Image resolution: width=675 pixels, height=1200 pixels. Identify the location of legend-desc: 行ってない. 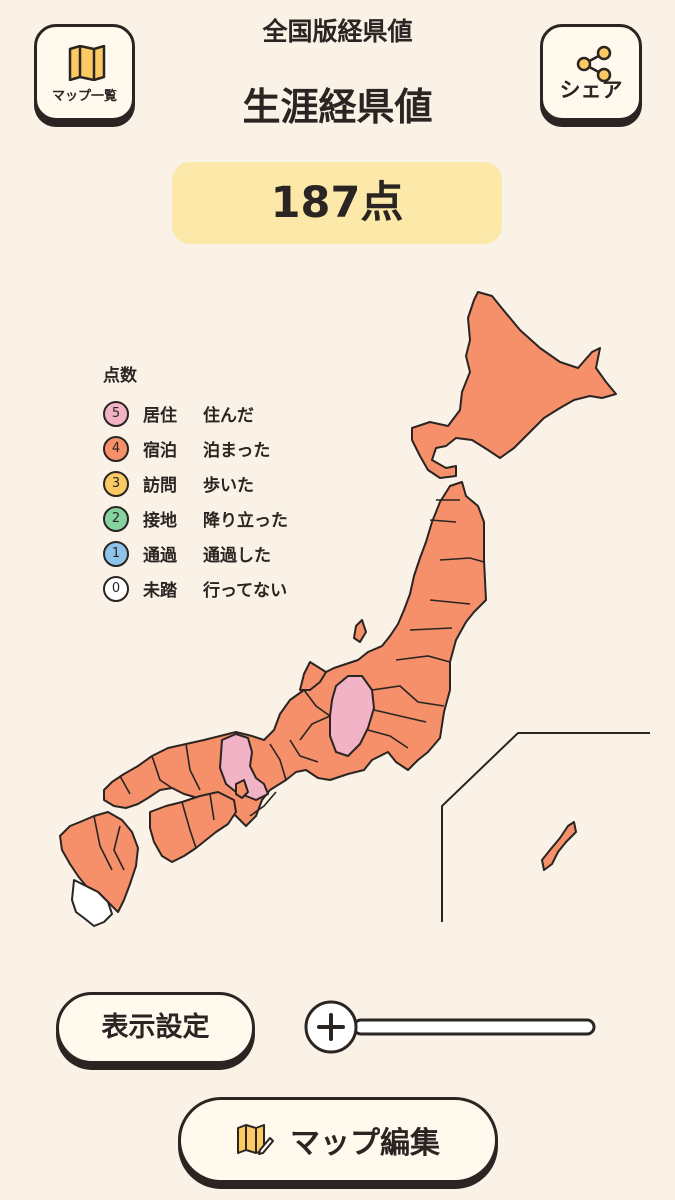
(245, 591).